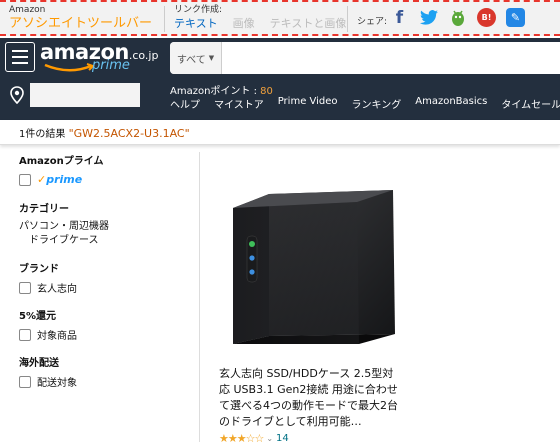 This screenshot has width=560, height=446. What do you see at coordinates (69, 67) in the screenshot?
I see `smile-icon` at bounding box center [69, 67].